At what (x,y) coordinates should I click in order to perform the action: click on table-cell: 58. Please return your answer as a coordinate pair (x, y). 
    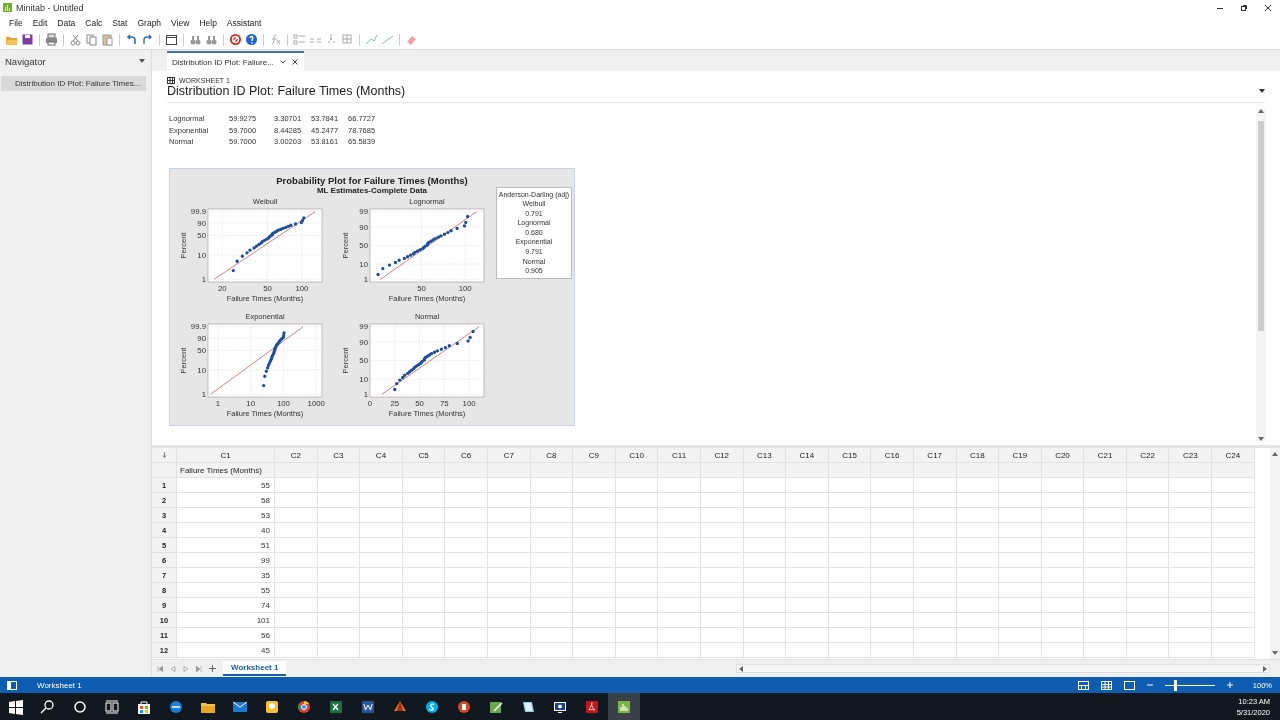
    Looking at the image, I should click on (226, 500).